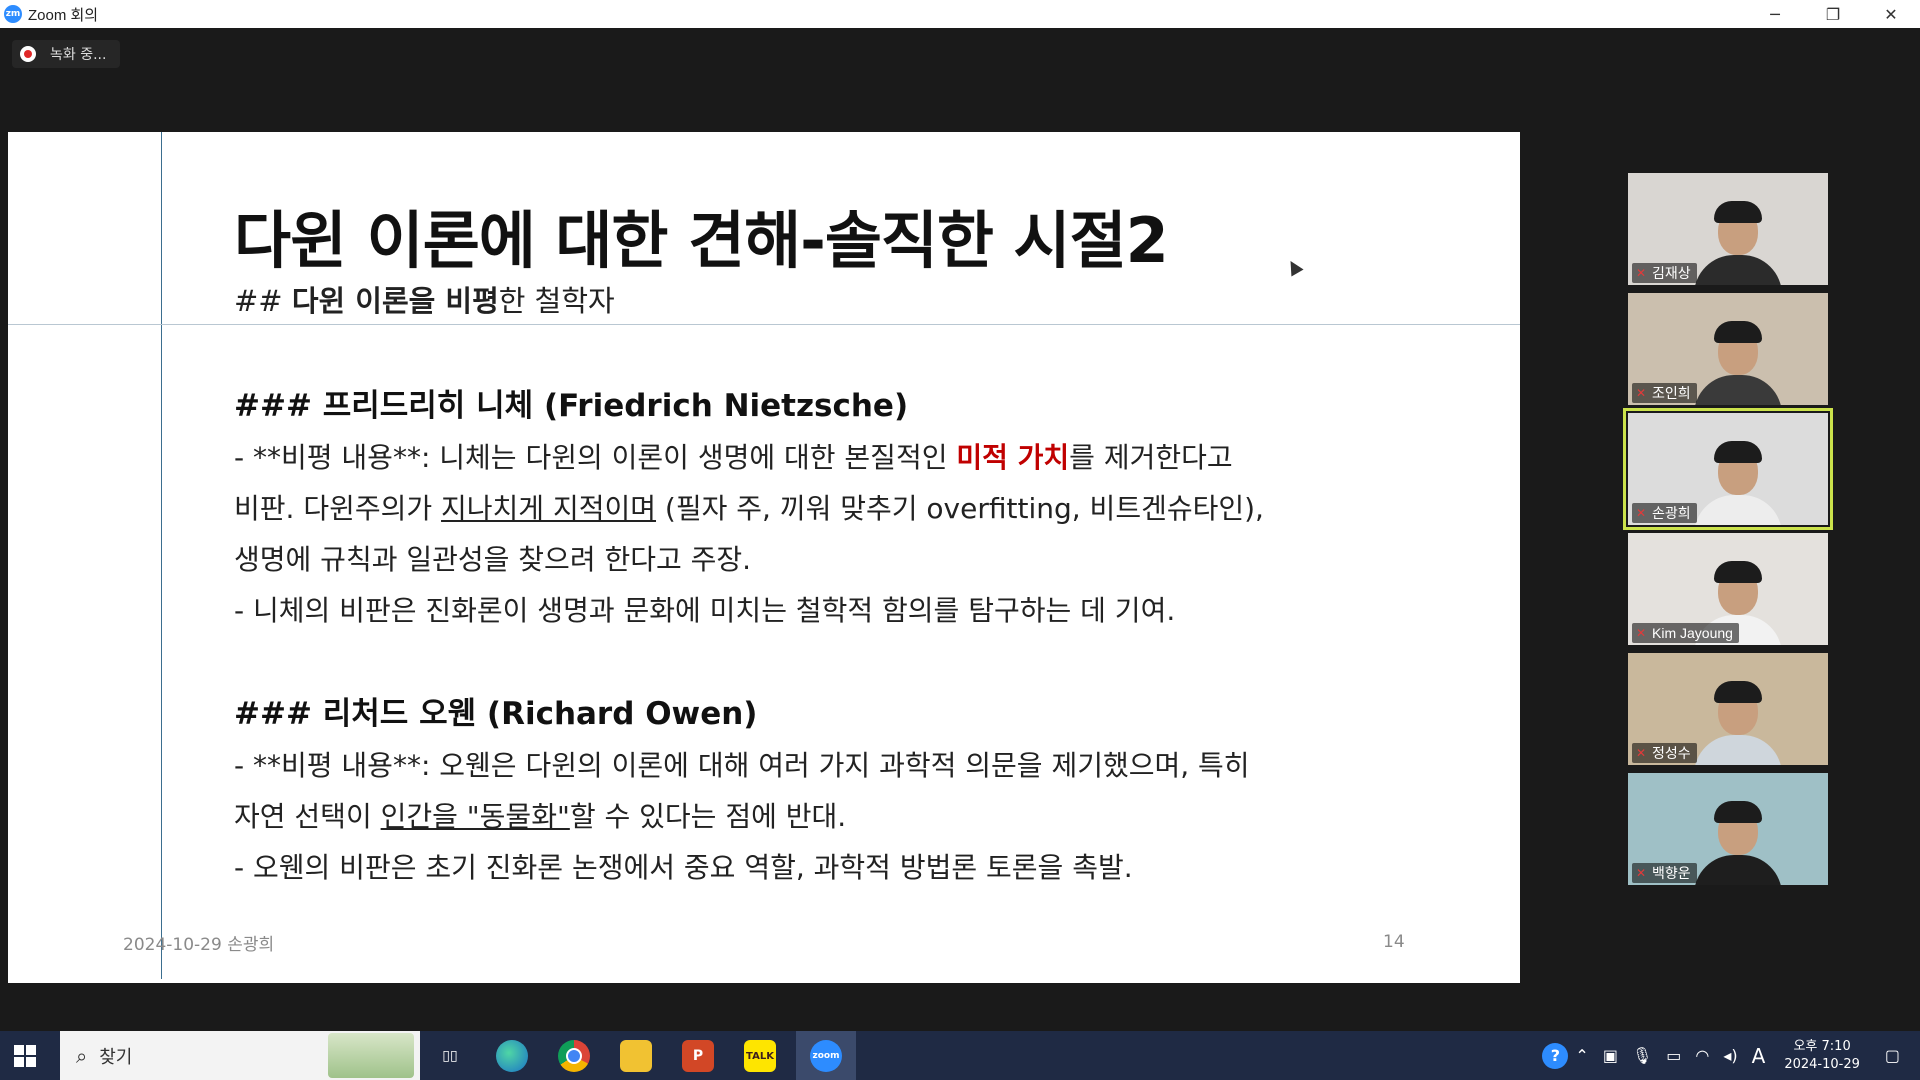 The image size is (1920, 1080). I want to click on participant-tile: ✕ 백향운, so click(1728, 829).